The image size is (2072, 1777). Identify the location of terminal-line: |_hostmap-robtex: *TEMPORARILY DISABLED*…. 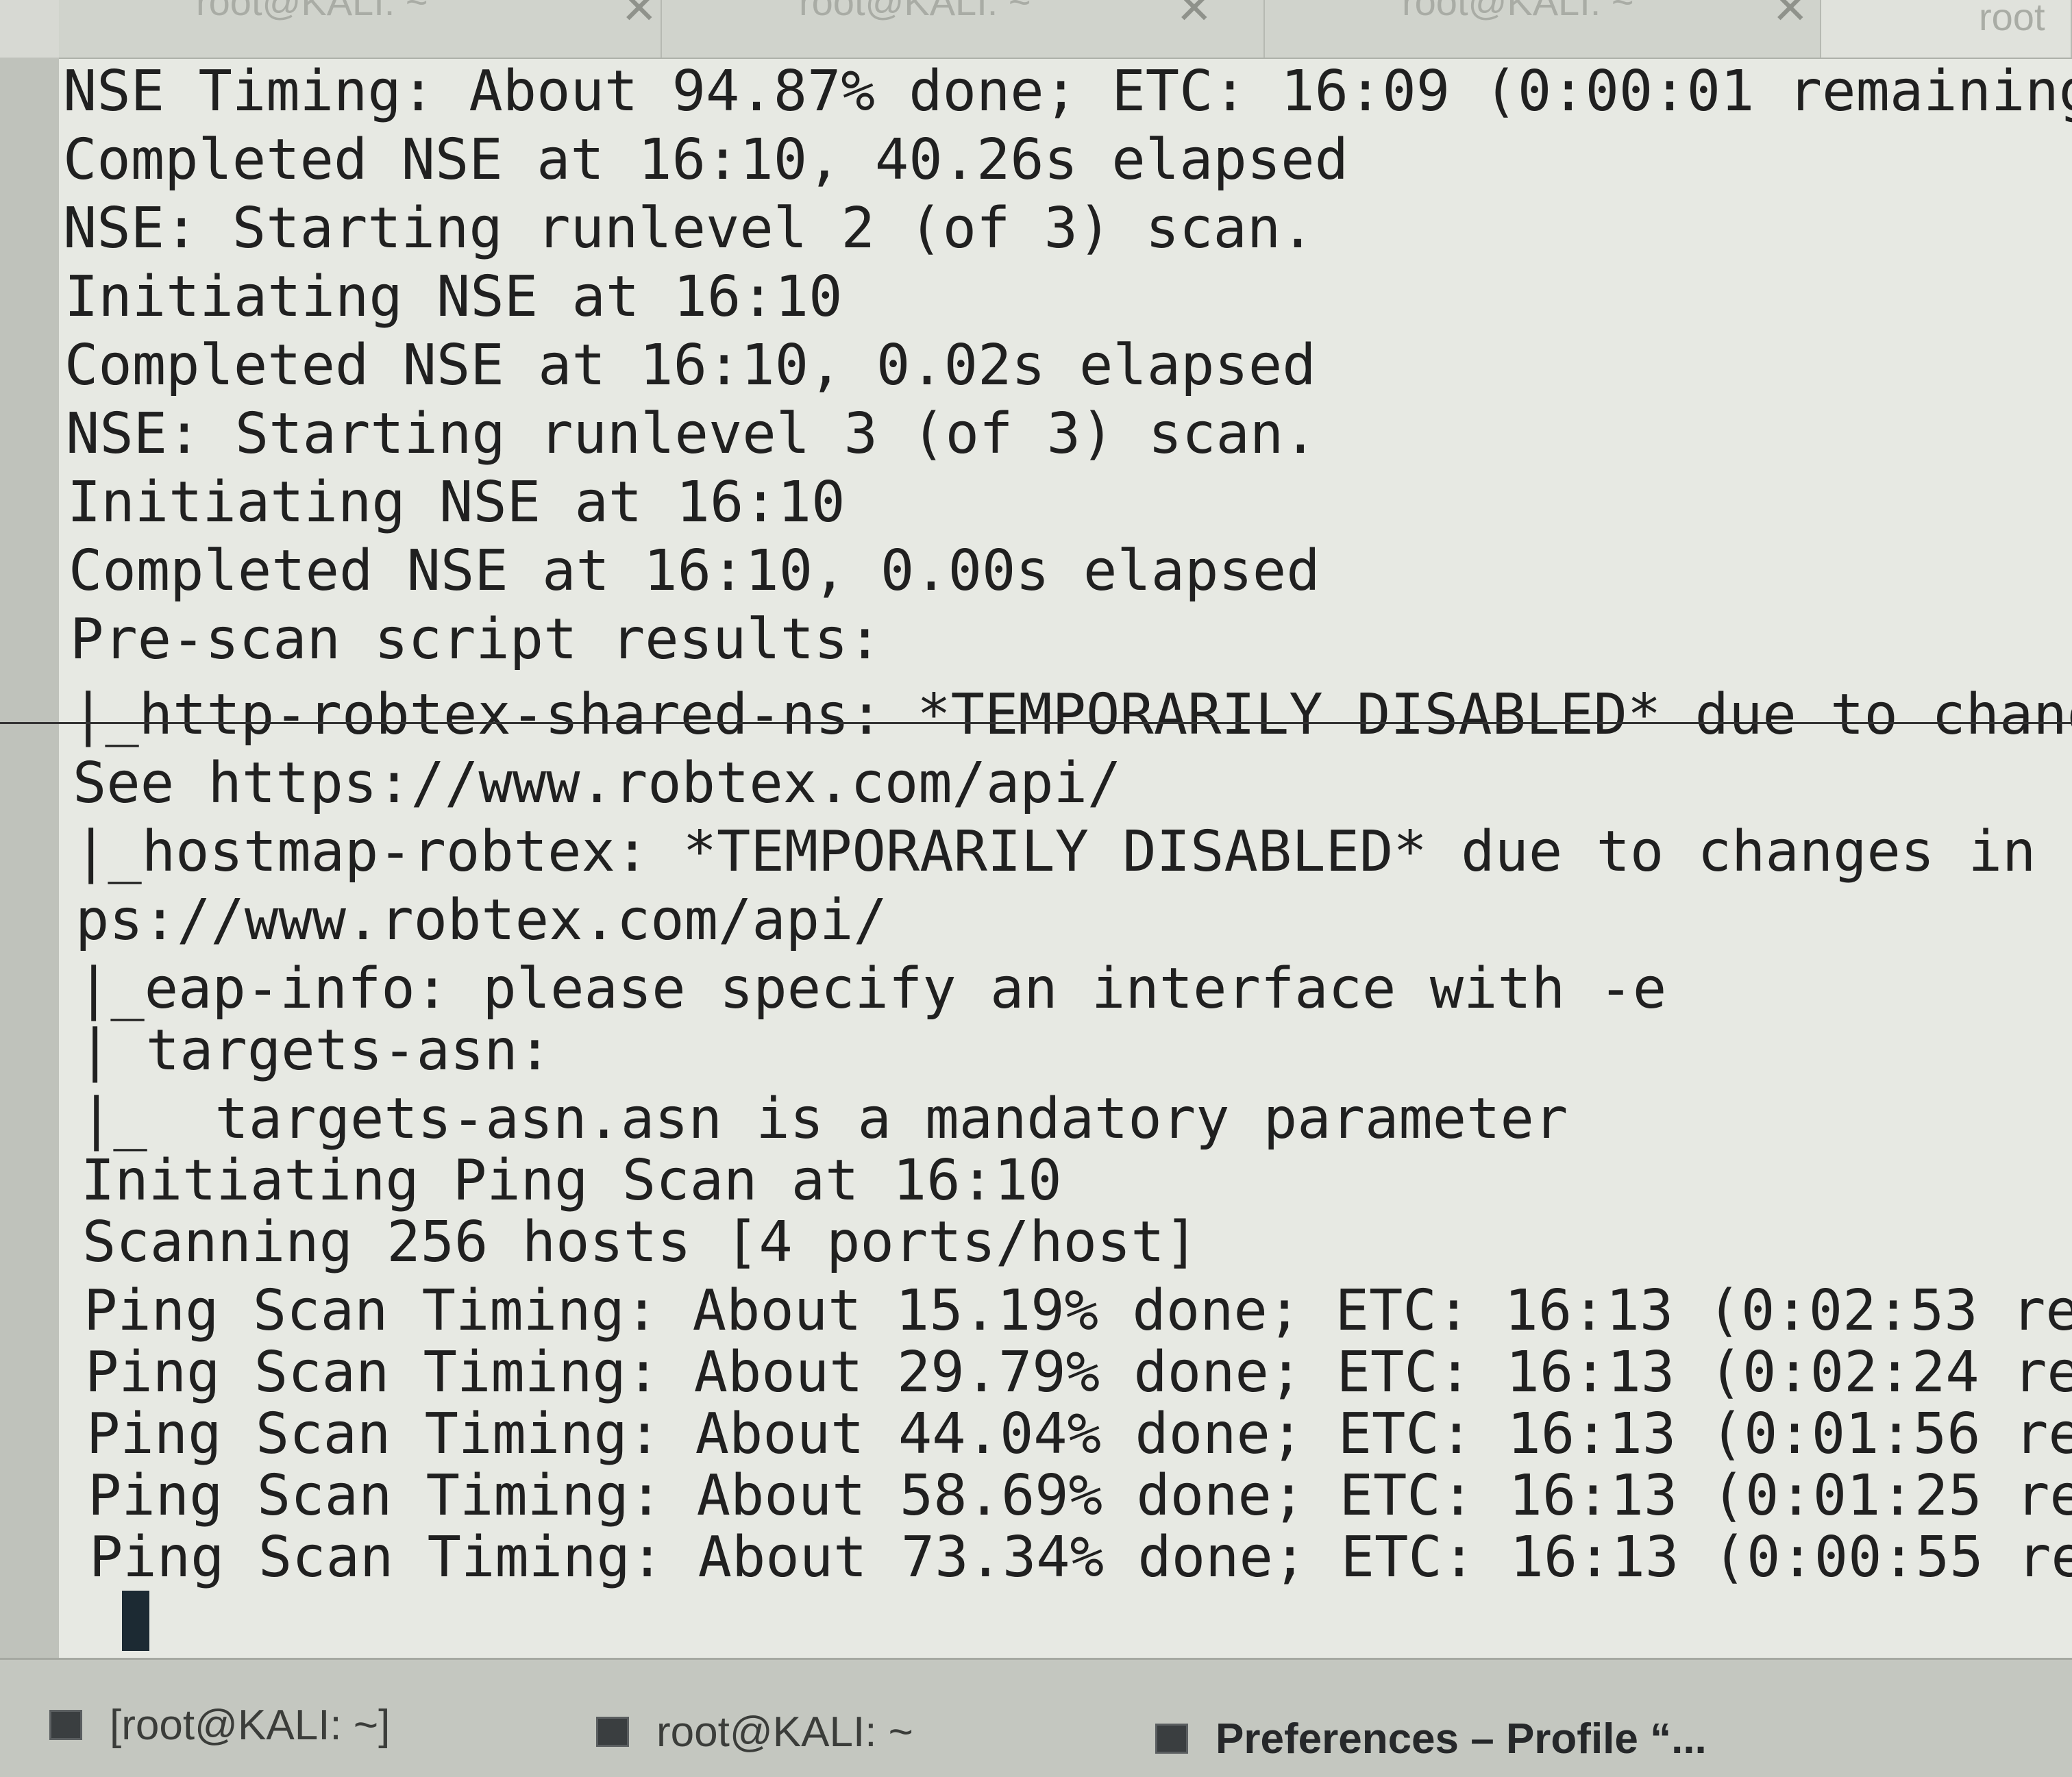
(1073, 851).